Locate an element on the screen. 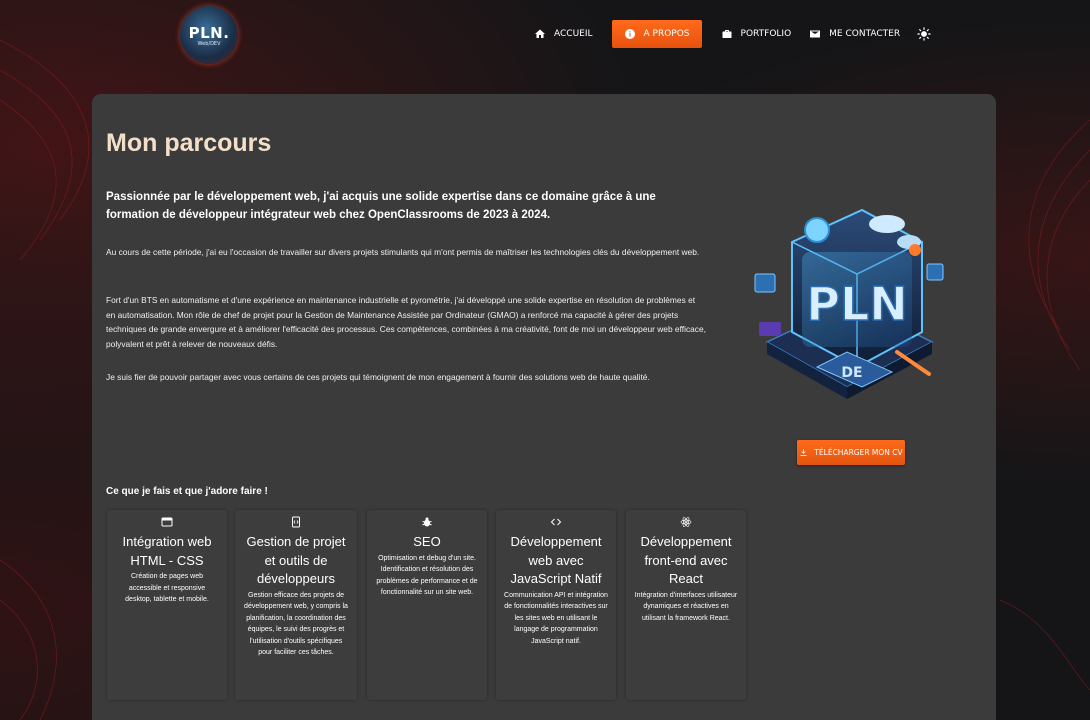 Image resolution: width=1090 pixels, height=720 pixels. skill-title: SEO is located at coordinates (427, 541).